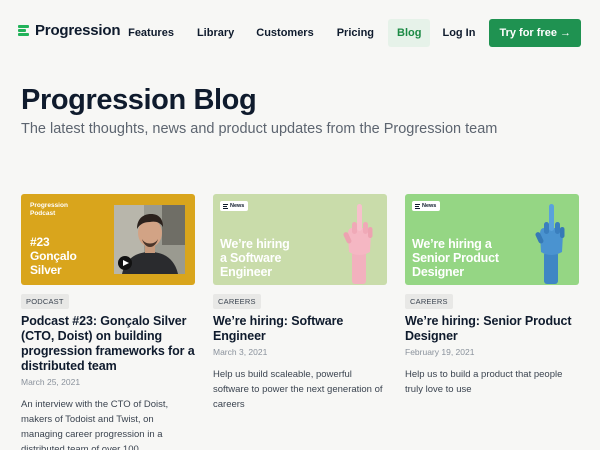 The image size is (600, 450). What do you see at coordinates (452, 244) in the screenshot?
I see `headline-line: We’re hiring a` at bounding box center [452, 244].